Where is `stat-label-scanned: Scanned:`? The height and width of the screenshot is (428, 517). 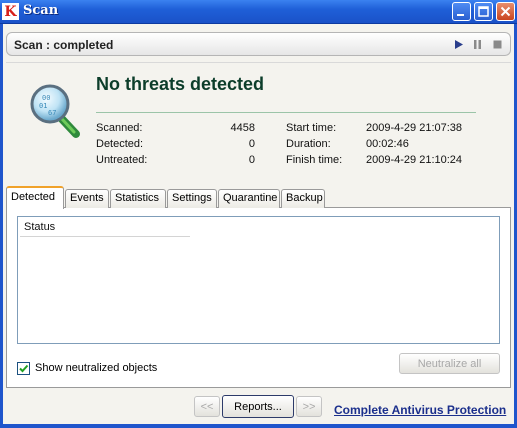
stat-label-scanned: Scanned: is located at coordinates (119, 128).